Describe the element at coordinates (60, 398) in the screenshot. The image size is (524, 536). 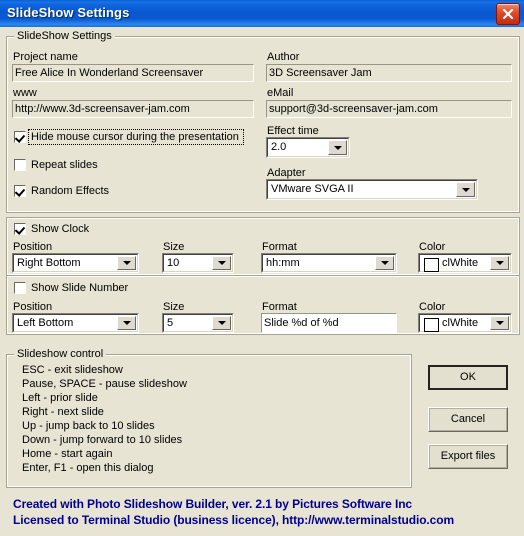
I see `control-line: Left - prior slide` at that location.